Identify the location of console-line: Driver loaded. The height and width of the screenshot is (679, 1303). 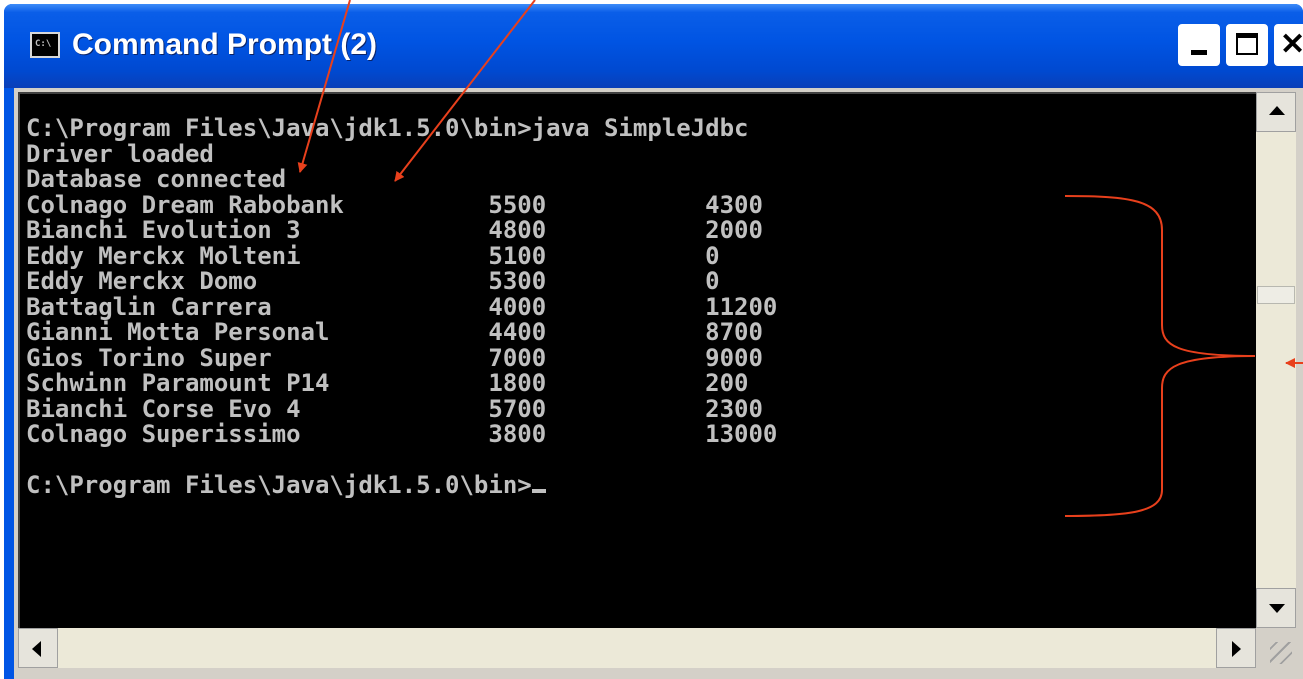
(120, 153).